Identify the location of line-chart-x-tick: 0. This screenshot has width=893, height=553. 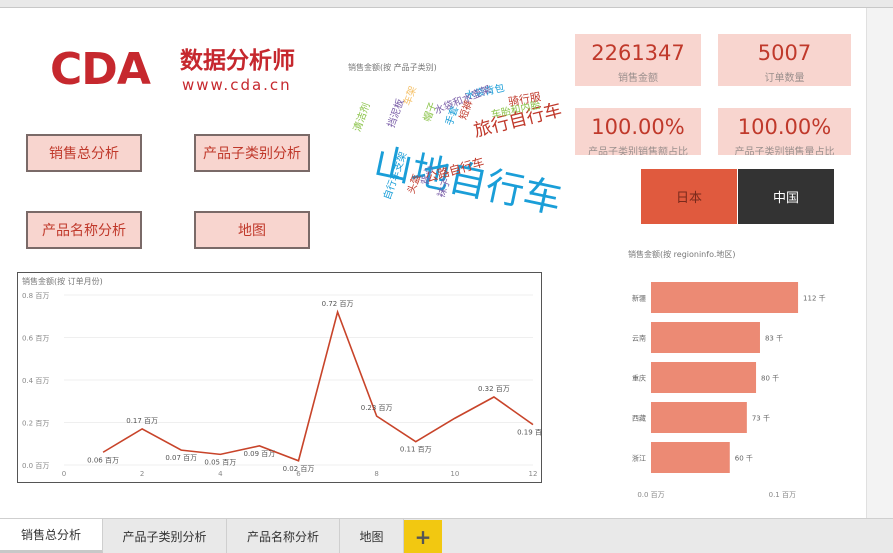
(64, 474).